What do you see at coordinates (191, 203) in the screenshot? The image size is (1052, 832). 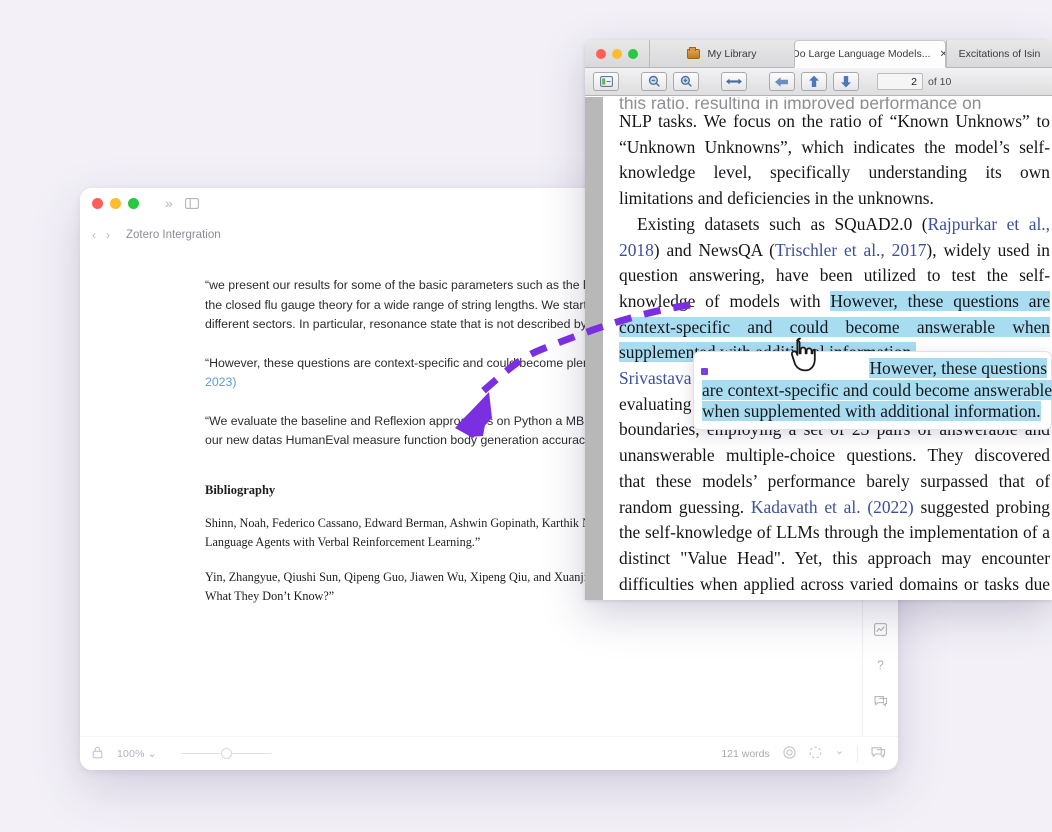 I see `sidebar-panel-icon` at bounding box center [191, 203].